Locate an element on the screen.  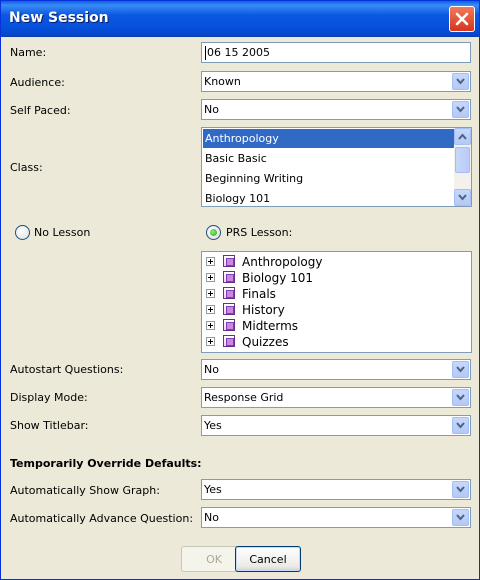
prs-lesson-label: PRS Lesson: is located at coordinates (259, 232).